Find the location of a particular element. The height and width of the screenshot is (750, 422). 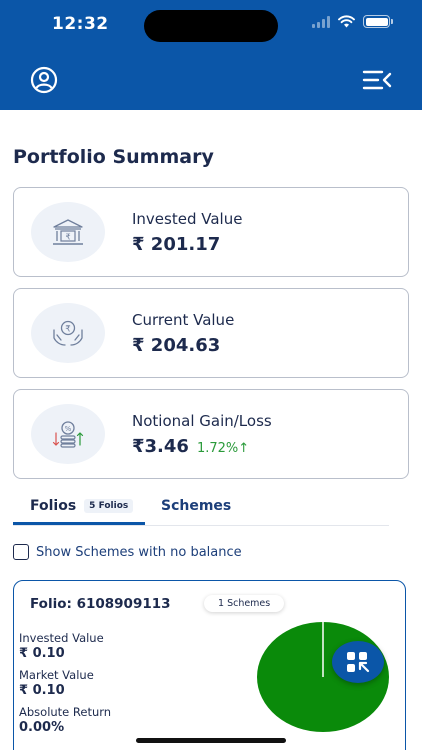

folio-return-value: 0.00% is located at coordinates (42, 727).